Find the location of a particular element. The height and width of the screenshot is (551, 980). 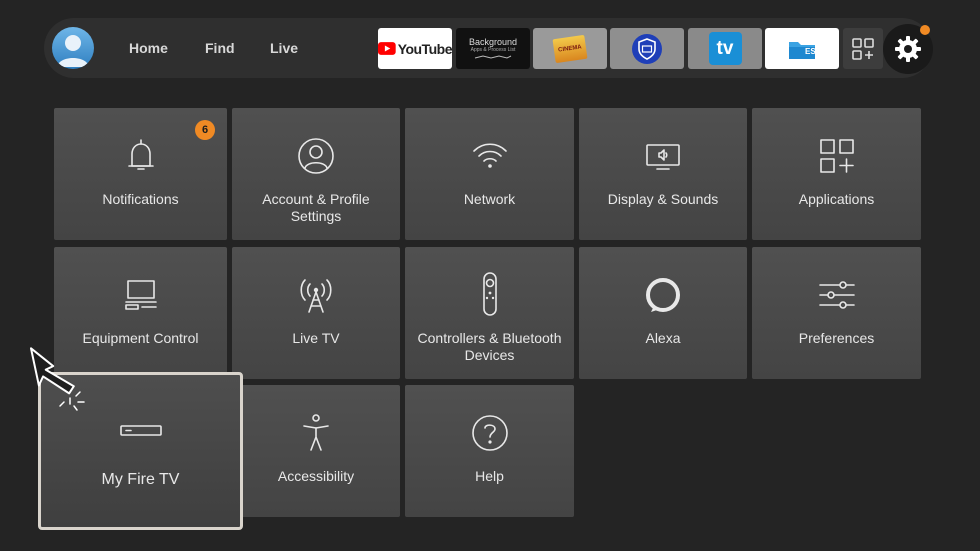

app-vpn-shield is located at coordinates (647, 48).